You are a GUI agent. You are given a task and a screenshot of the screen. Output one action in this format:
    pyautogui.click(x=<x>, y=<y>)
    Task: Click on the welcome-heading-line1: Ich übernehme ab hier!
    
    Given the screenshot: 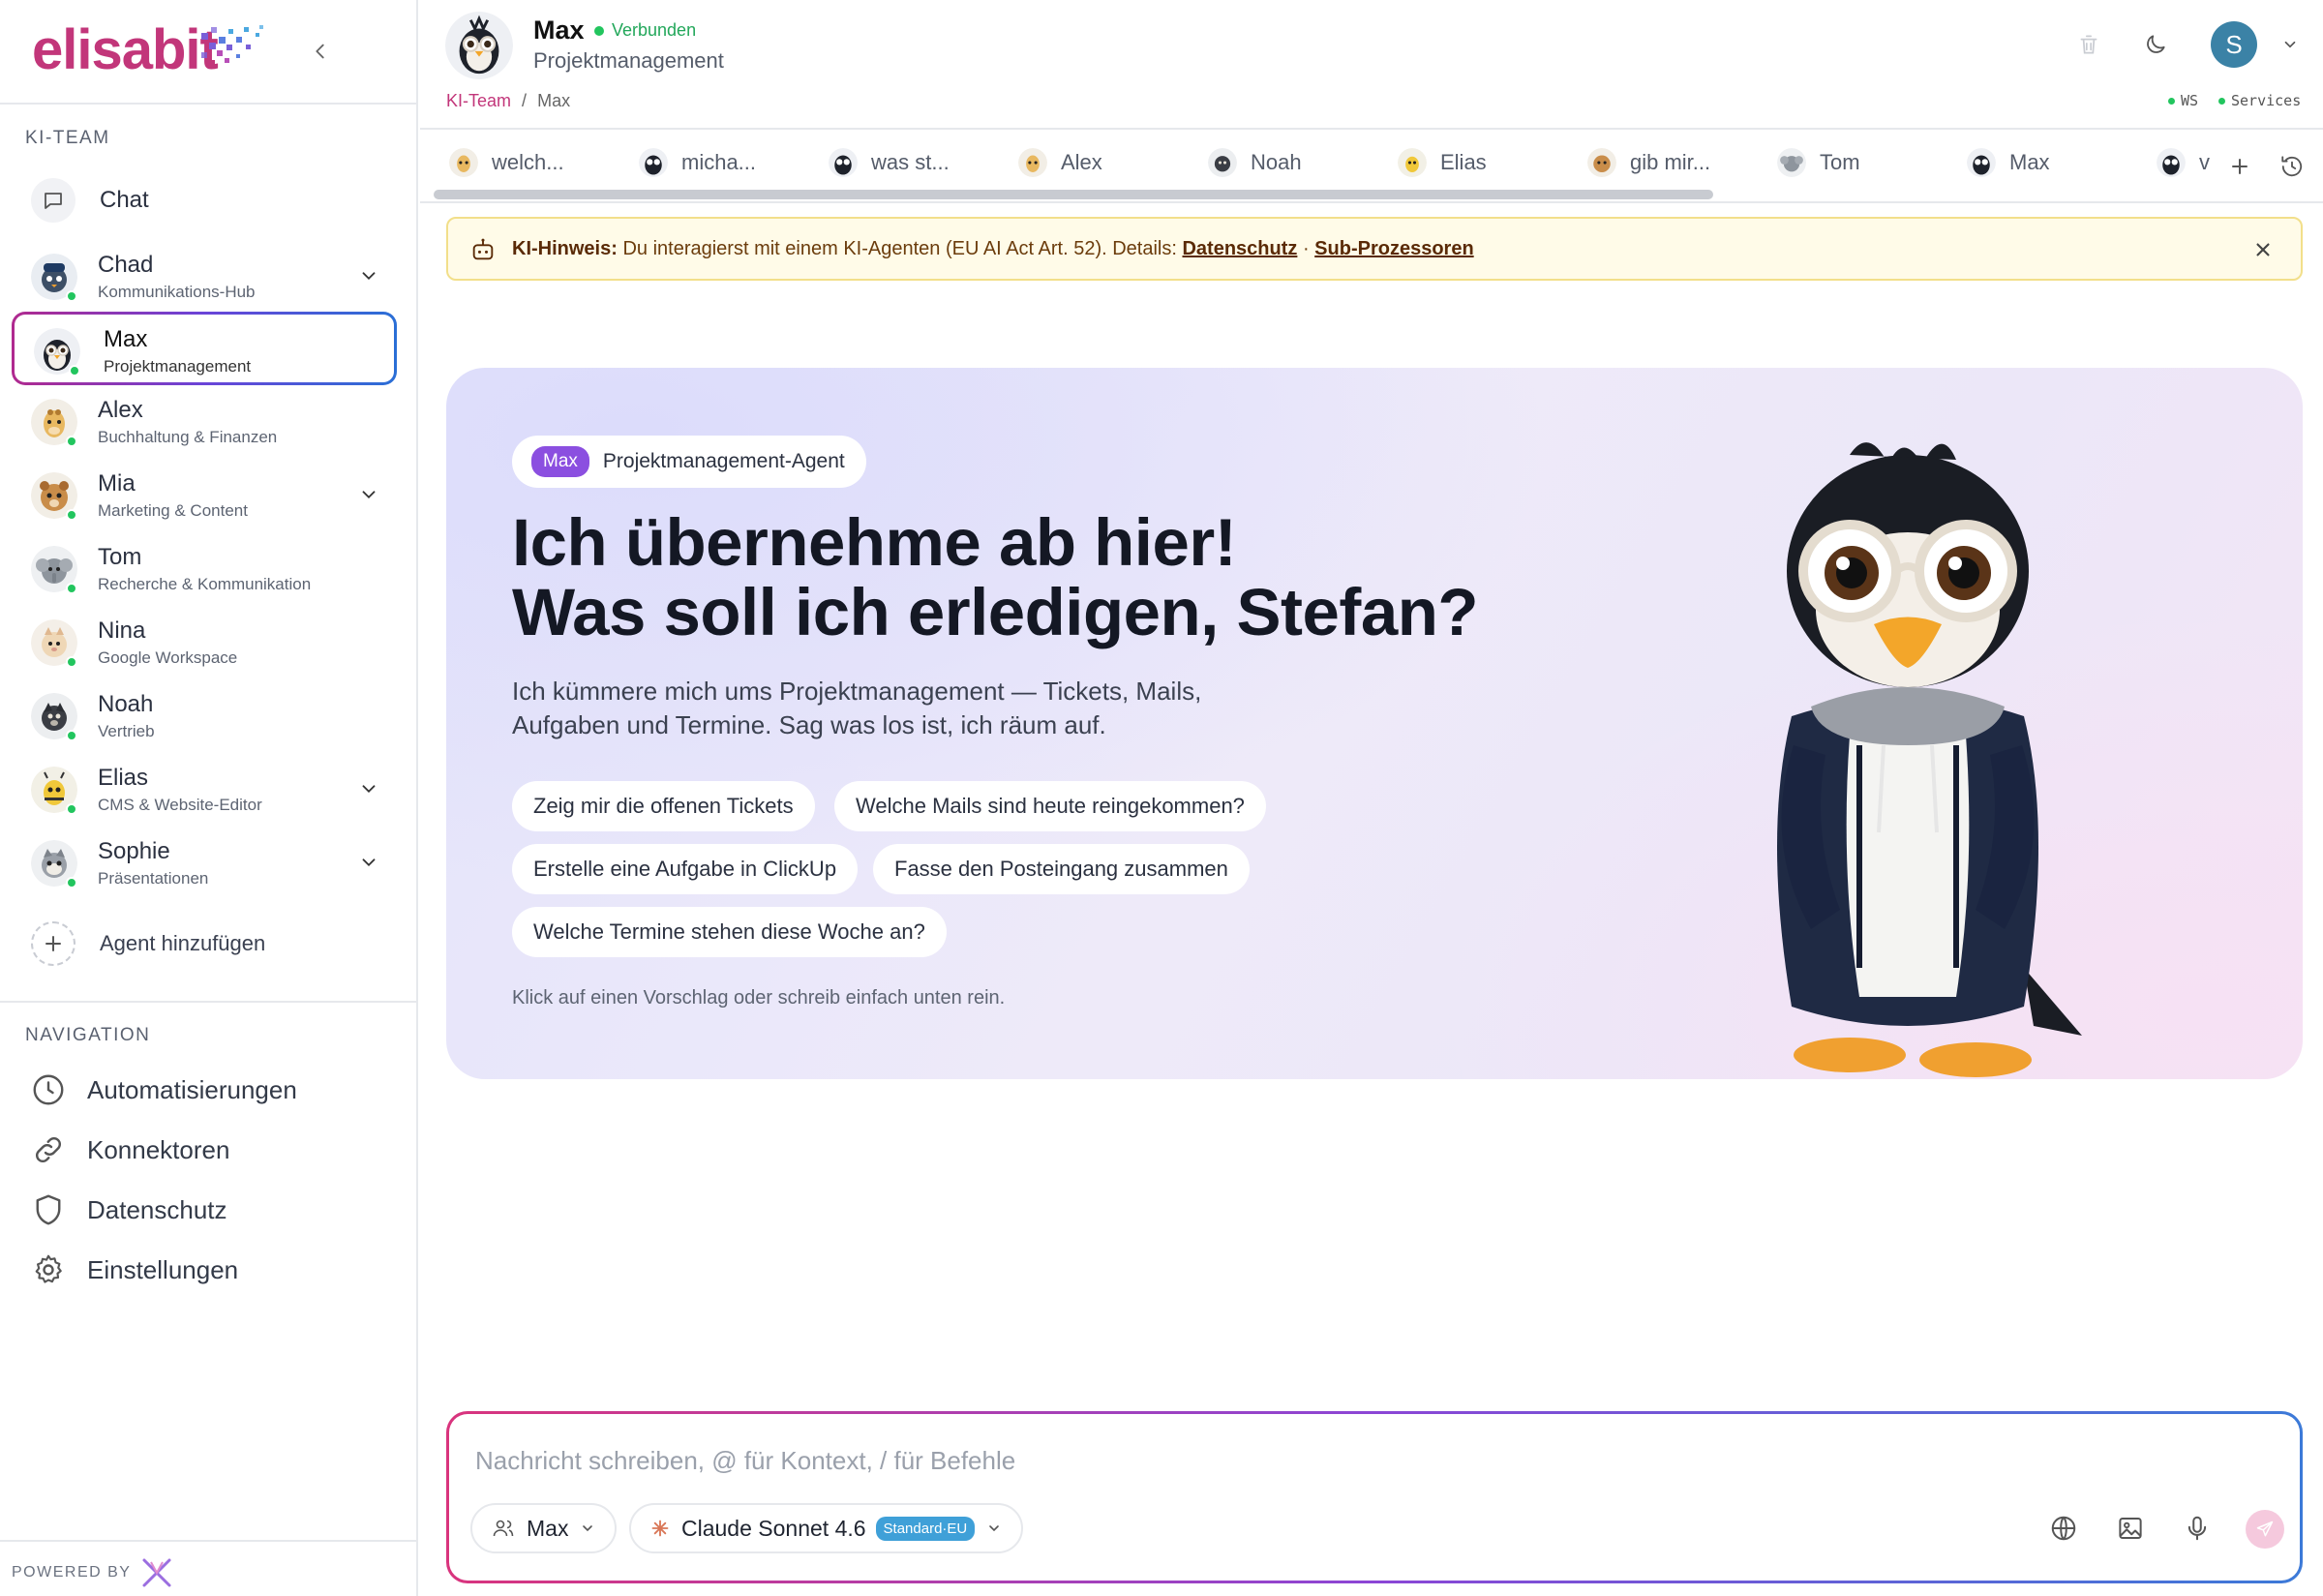 What is the action you would take?
    pyautogui.click(x=875, y=542)
    